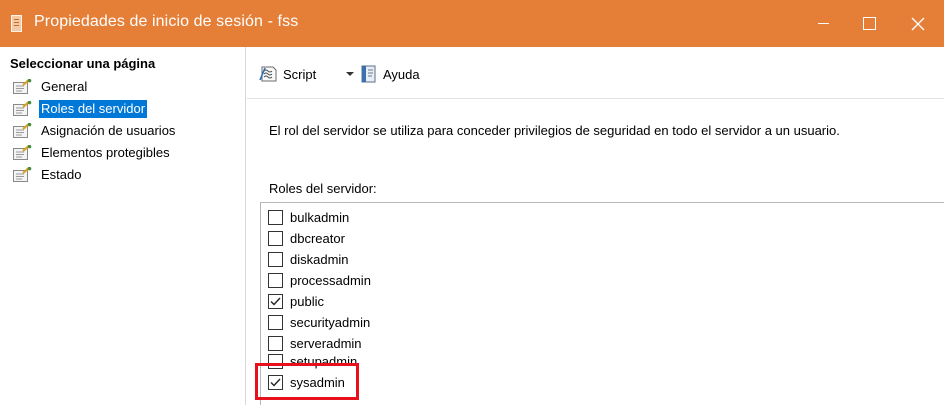 Image resolution: width=944 pixels, height=405 pixels. What do you see at coordinates (64, 86) in the screenshot?
I see `page-item-label: General` at bounding box center [64, 86].